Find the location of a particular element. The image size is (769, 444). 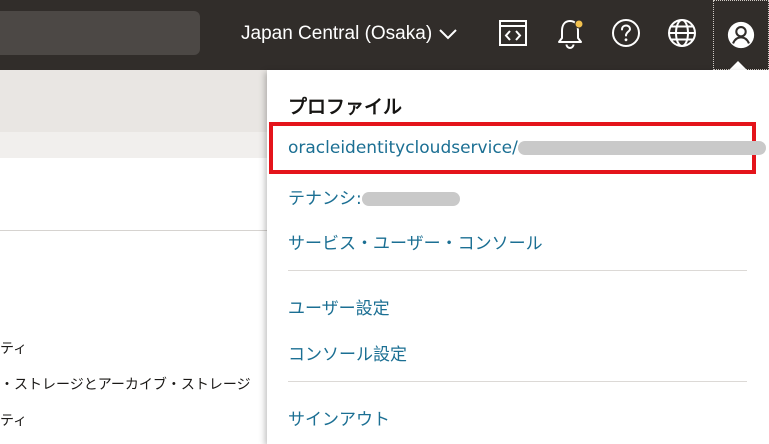

help-button is located at coordinates (626, 33).